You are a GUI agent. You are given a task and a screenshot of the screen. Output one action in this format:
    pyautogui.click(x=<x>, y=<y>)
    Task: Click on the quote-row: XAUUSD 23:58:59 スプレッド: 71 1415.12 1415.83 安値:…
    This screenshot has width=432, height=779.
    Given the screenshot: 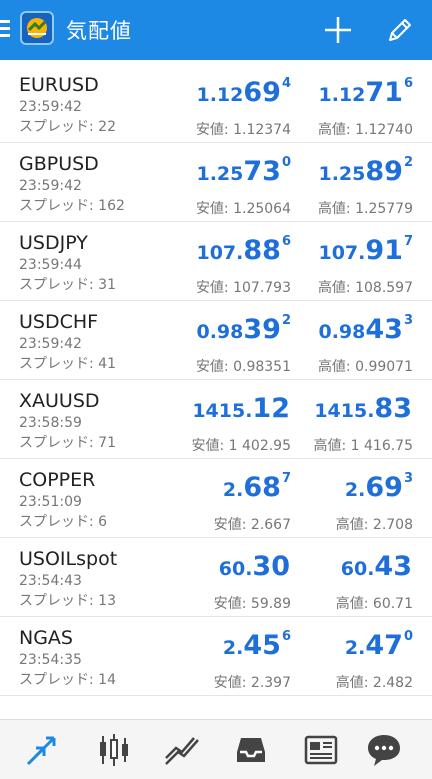 What is the action you would take?
    pyautogui.click(x=216, y=419)
    